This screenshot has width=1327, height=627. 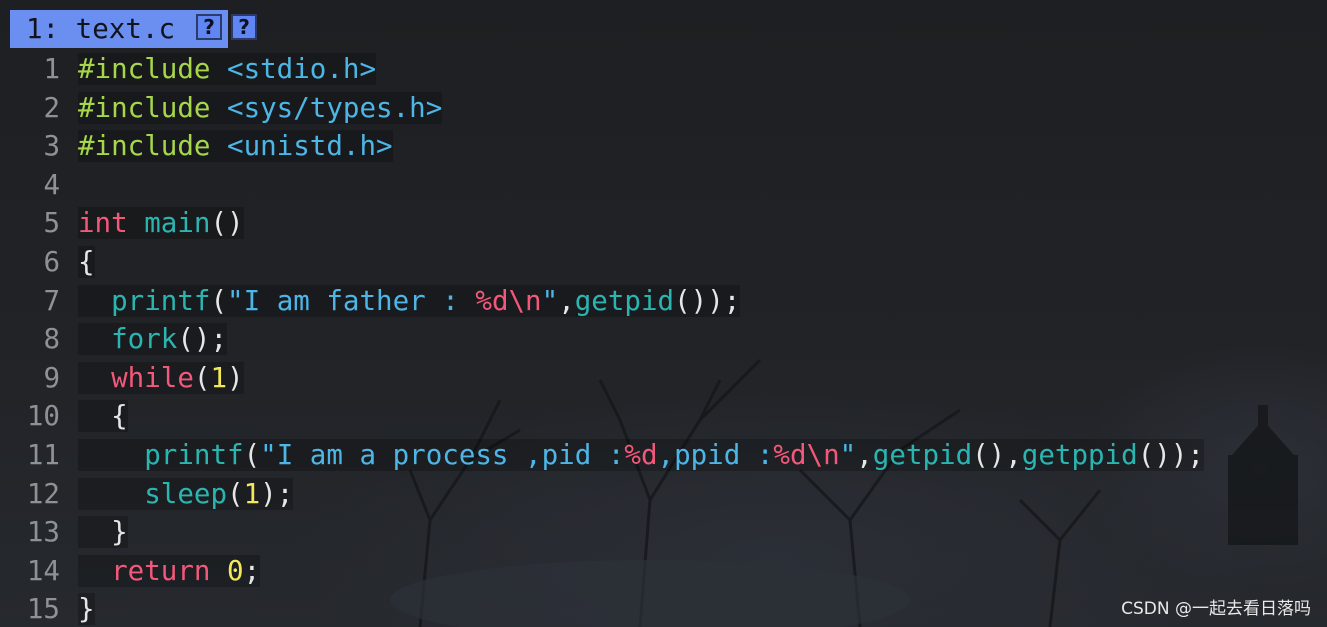 I want to click on line-number: 7, so click(x=51, y=300).